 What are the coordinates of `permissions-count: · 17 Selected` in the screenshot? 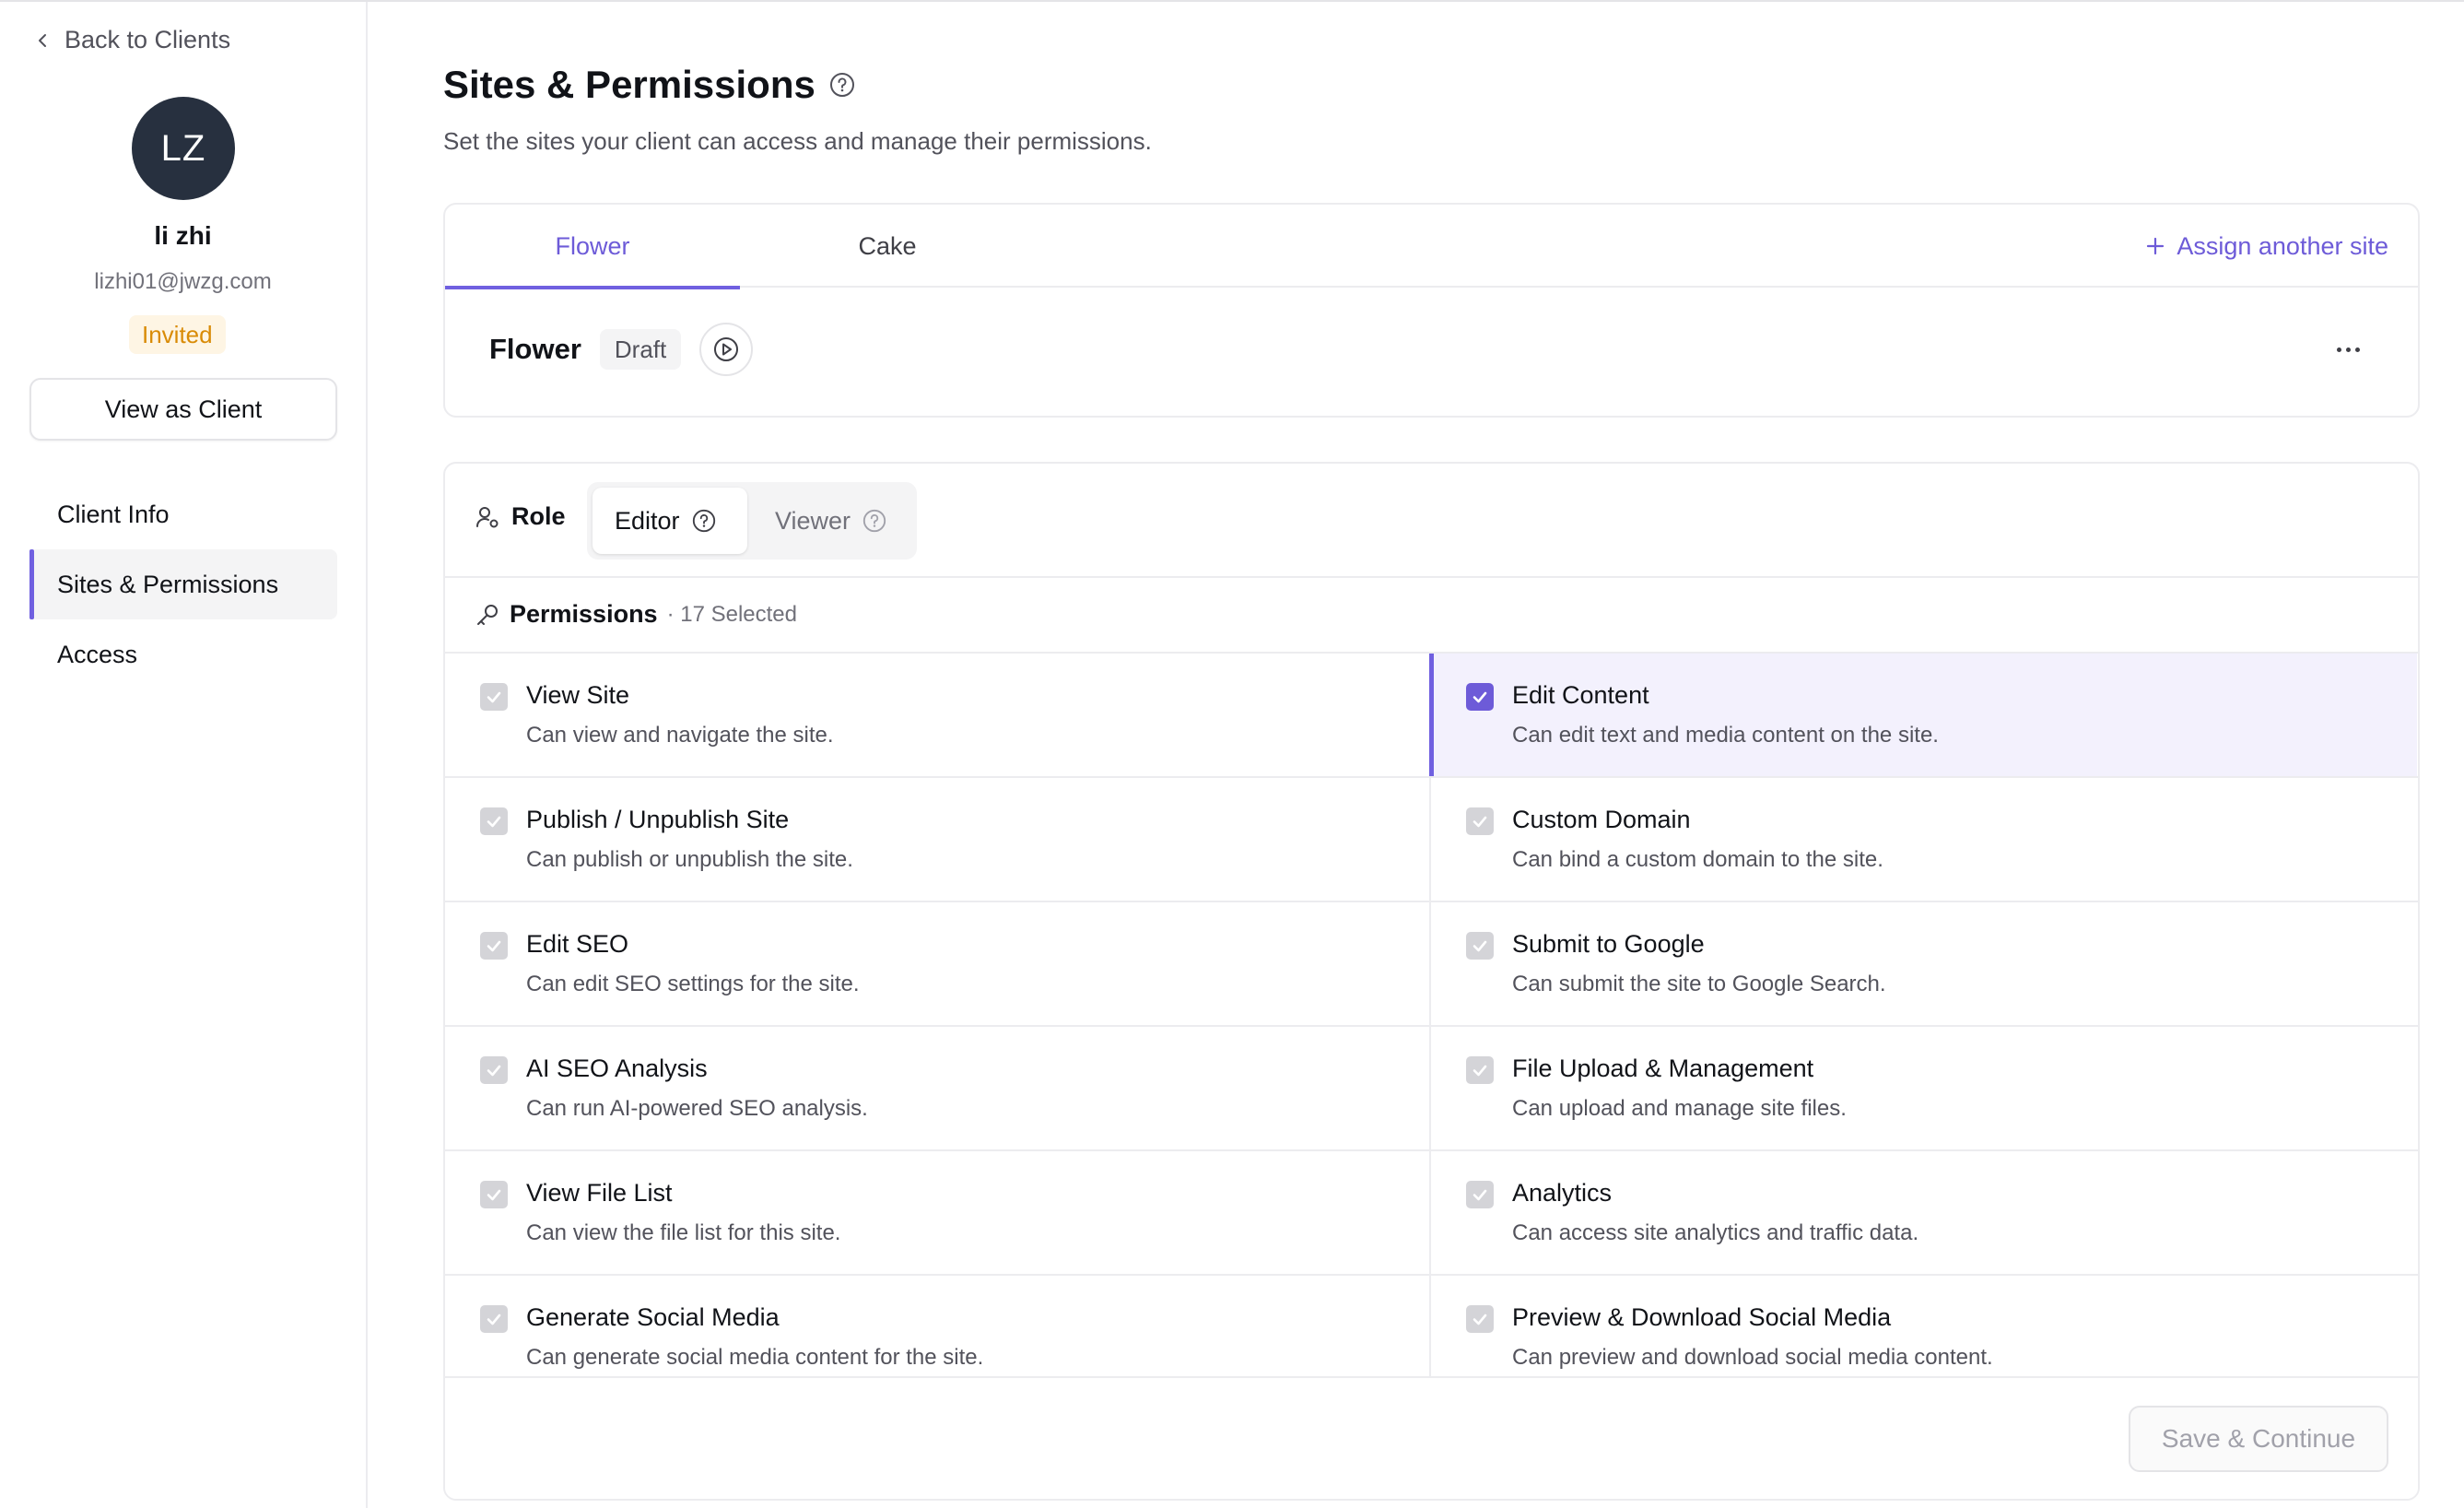 It's located at (731, 614).